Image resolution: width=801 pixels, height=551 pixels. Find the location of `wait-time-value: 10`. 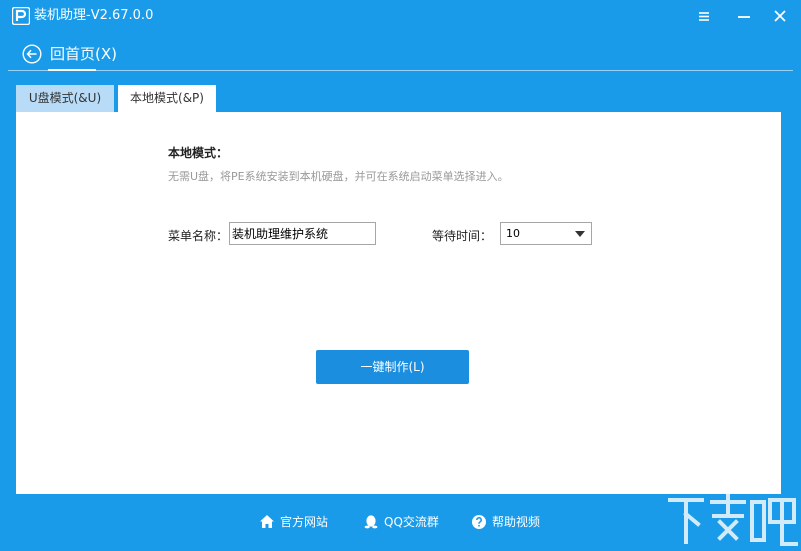

wait-time-value: 10 is located at coordinates (513, 233).